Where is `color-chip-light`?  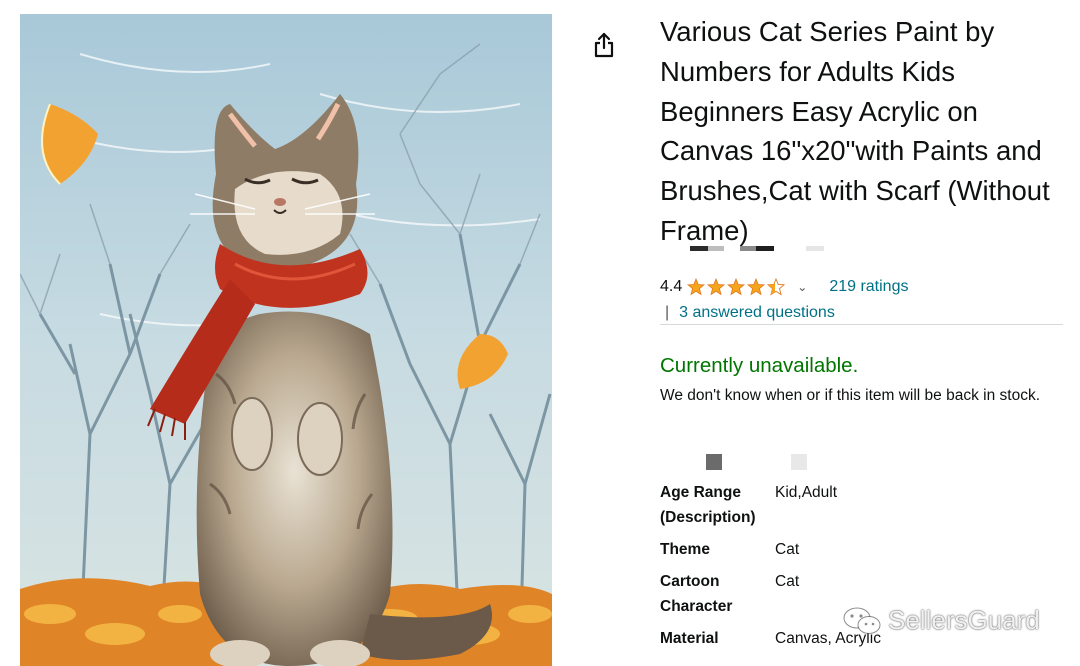
color-chip-light is located at coordinates (799, 462).